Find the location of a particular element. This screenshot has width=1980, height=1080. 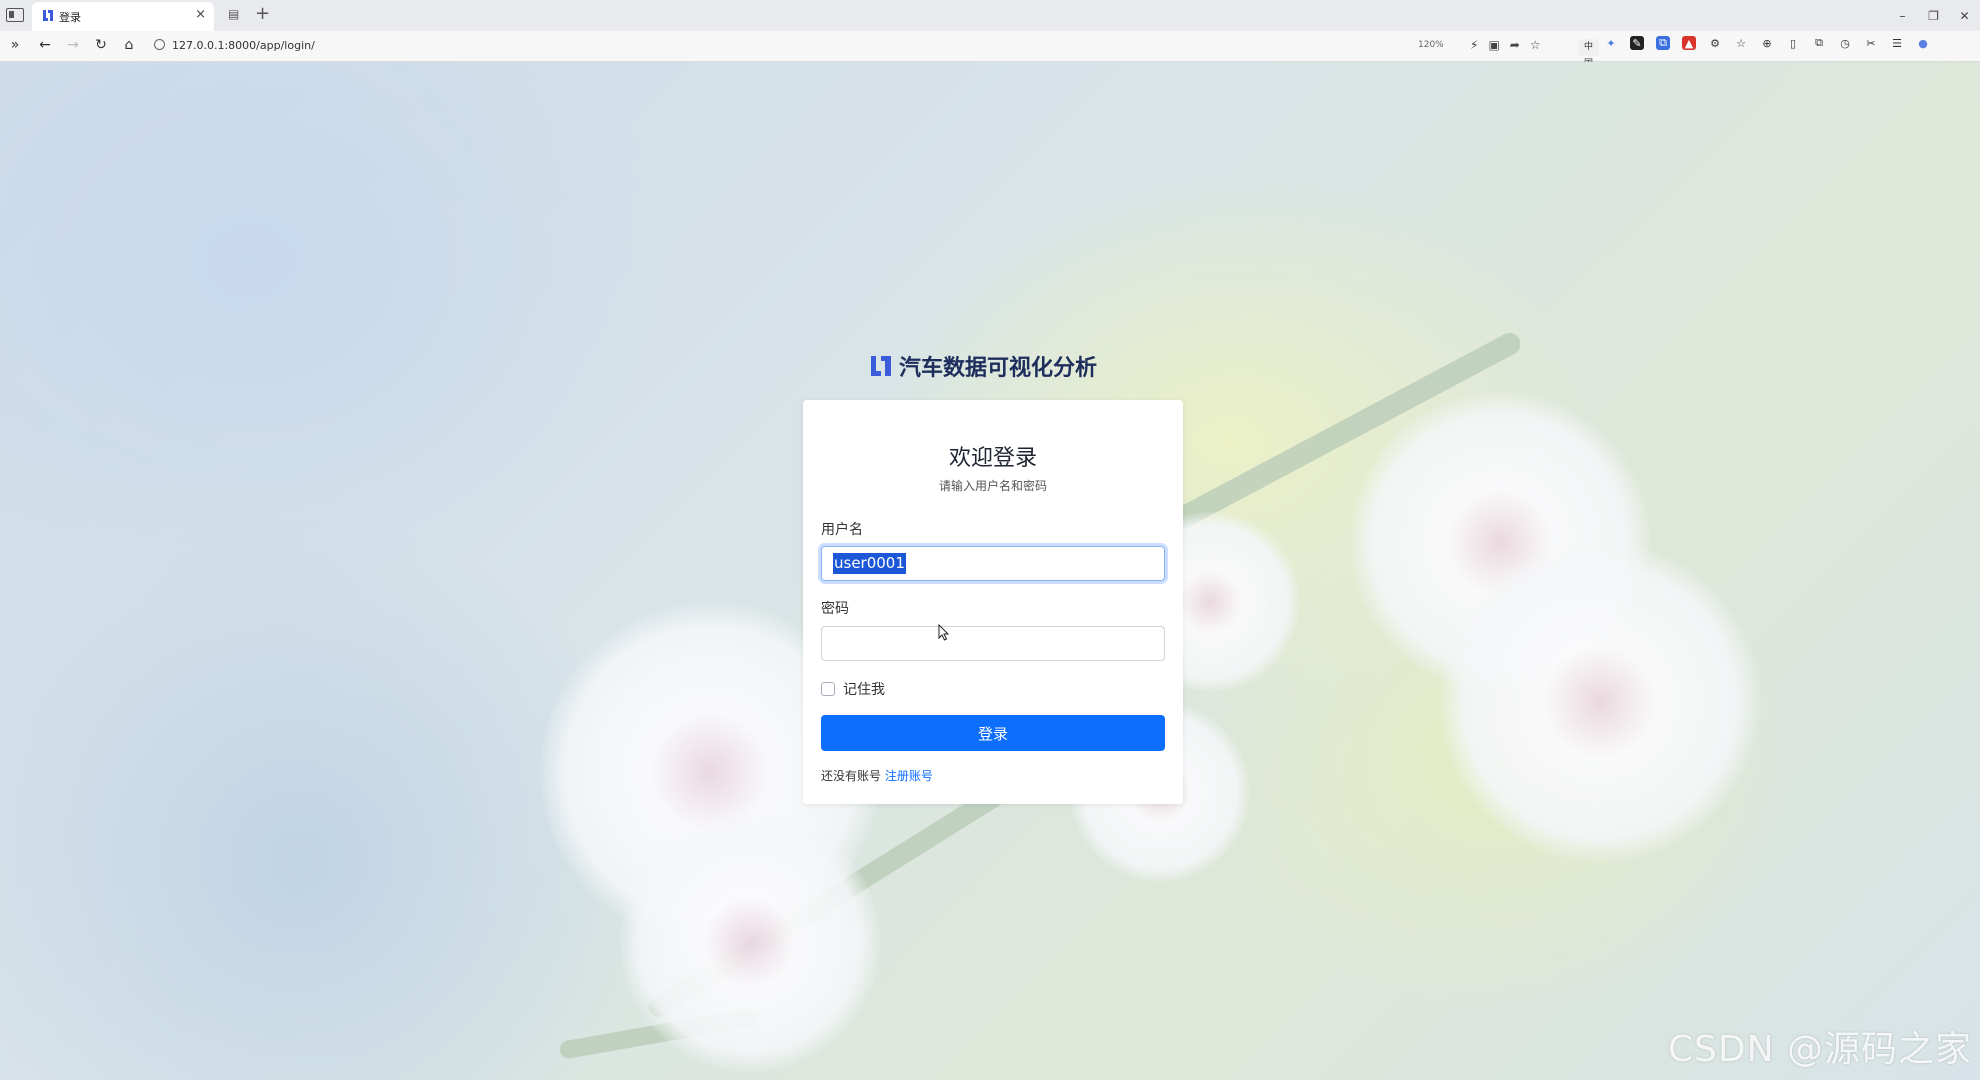

lightning-icon: ⚡ is located at coordinates (1474, 45).